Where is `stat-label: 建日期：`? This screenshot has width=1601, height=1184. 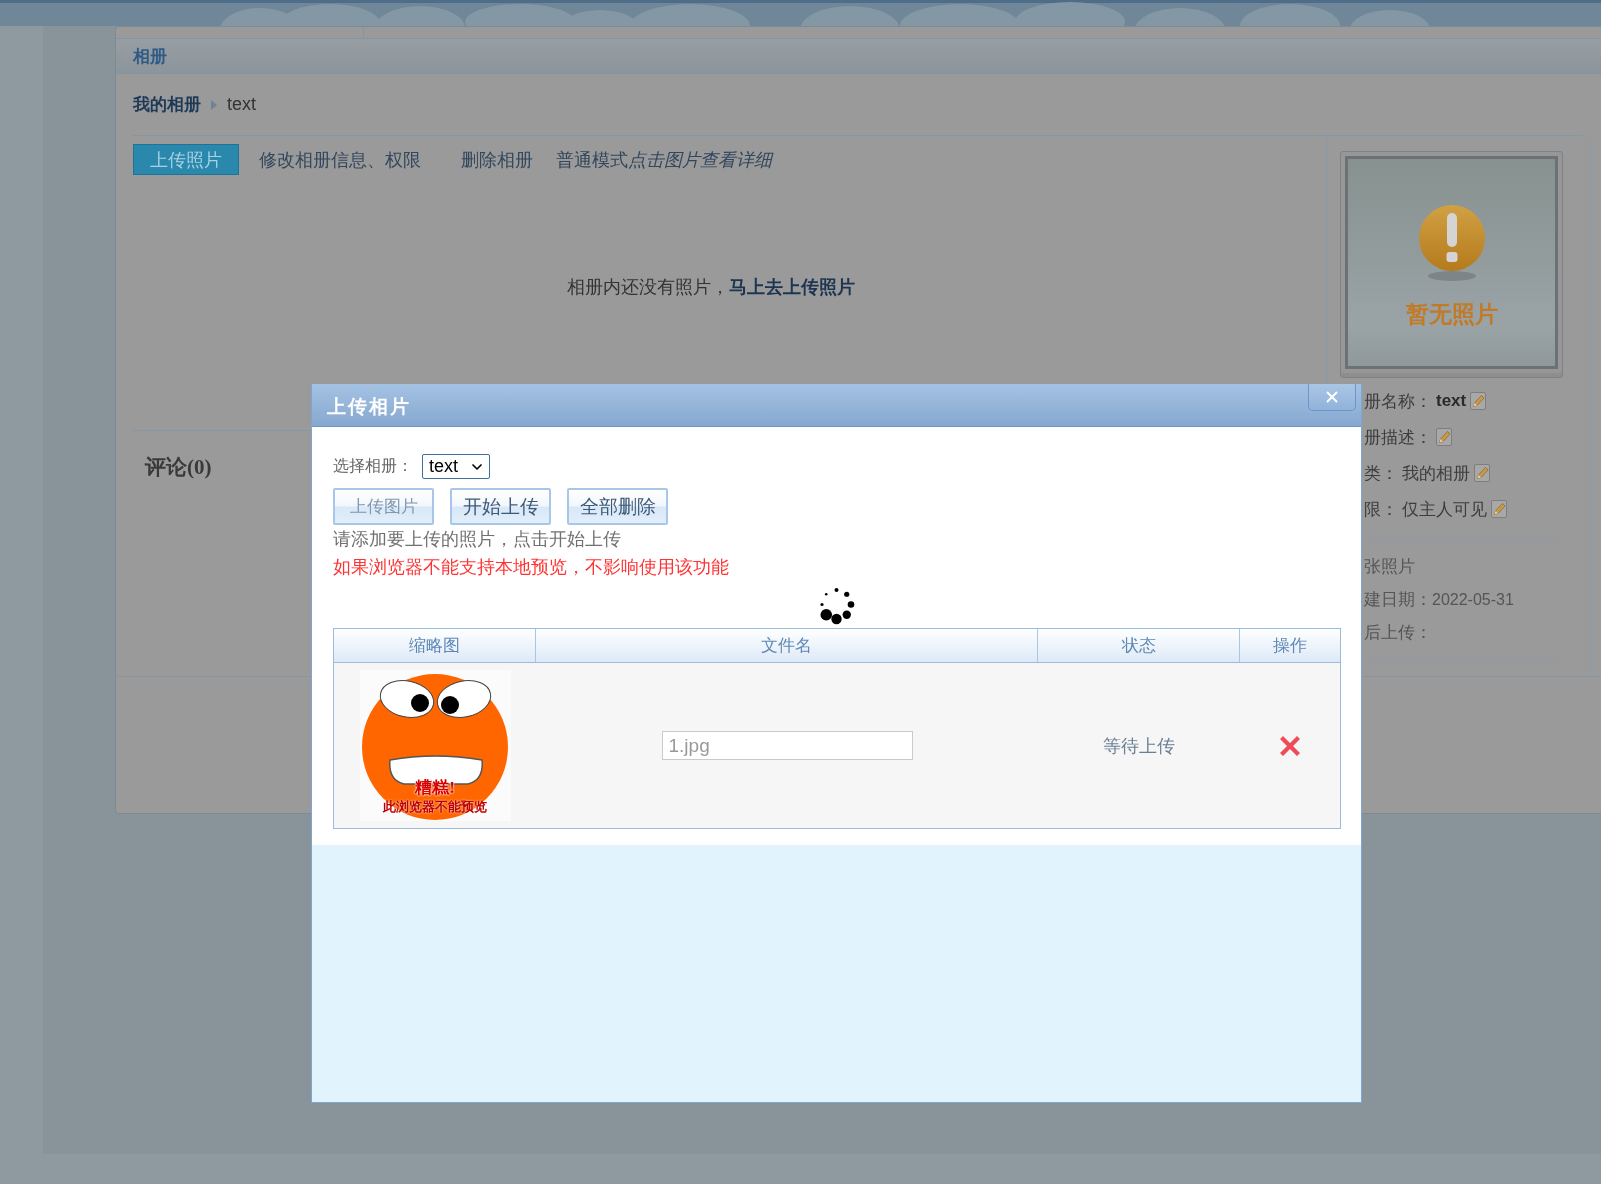 stat-label: 建日期： is located at coordinates (1398, 600).